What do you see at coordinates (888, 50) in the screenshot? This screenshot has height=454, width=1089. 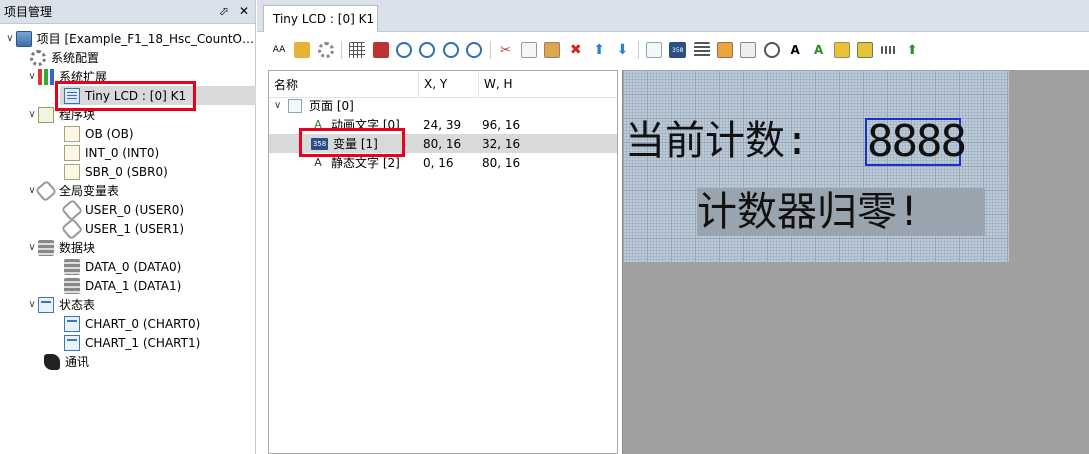 I see `add-bar-icon` at bounding box center [888, 50].